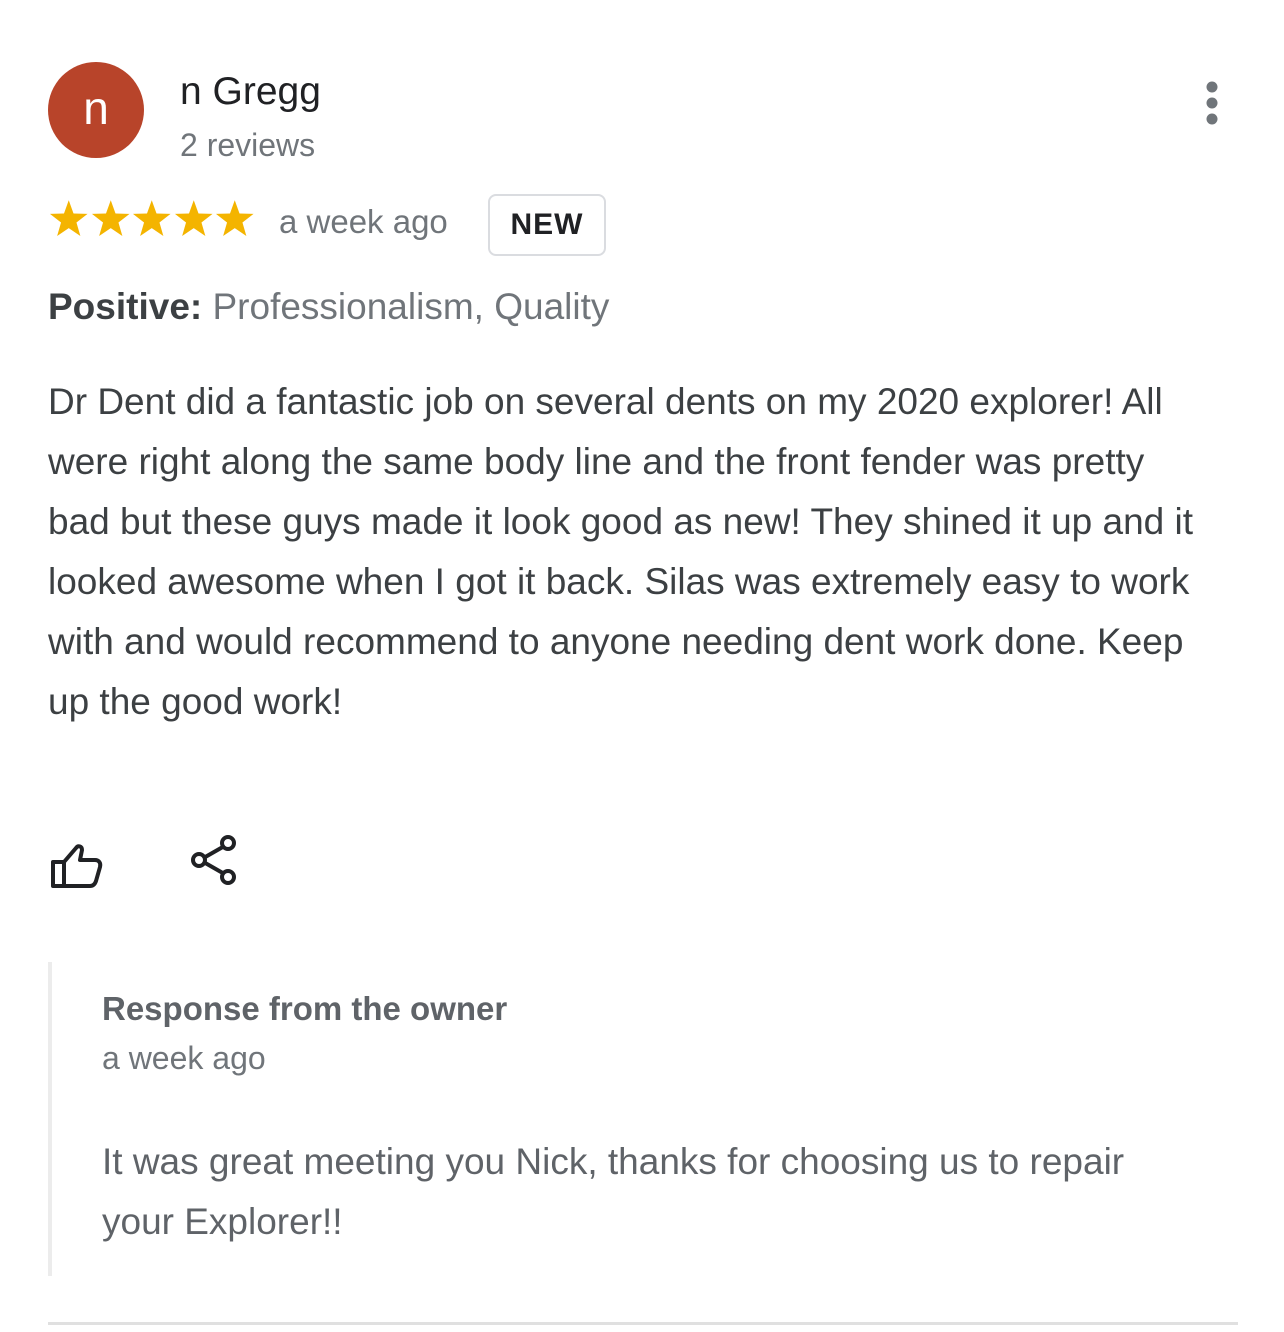 The width and height of the screenshot is (1284, 1332). I want to click on avatar: n, so click(96, 110).